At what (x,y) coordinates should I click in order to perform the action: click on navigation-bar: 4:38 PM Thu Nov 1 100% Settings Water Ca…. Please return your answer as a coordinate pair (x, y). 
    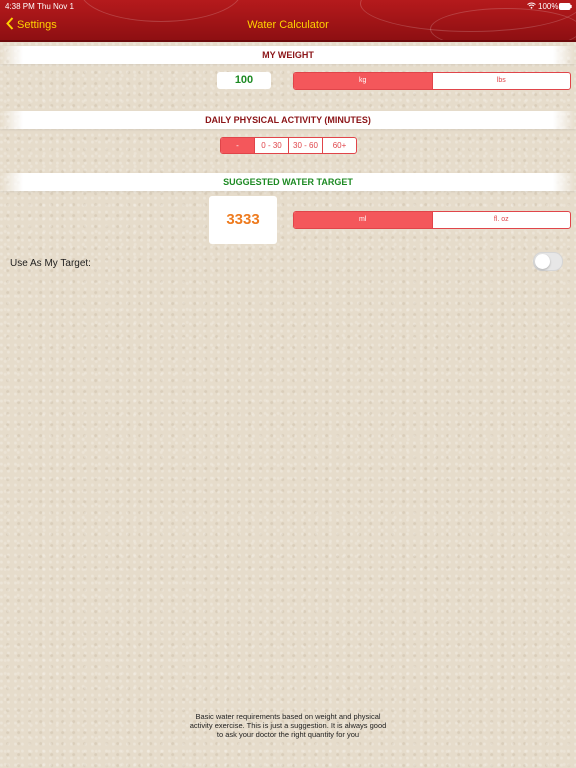
    Looking at the image, I should click on (288, 21).